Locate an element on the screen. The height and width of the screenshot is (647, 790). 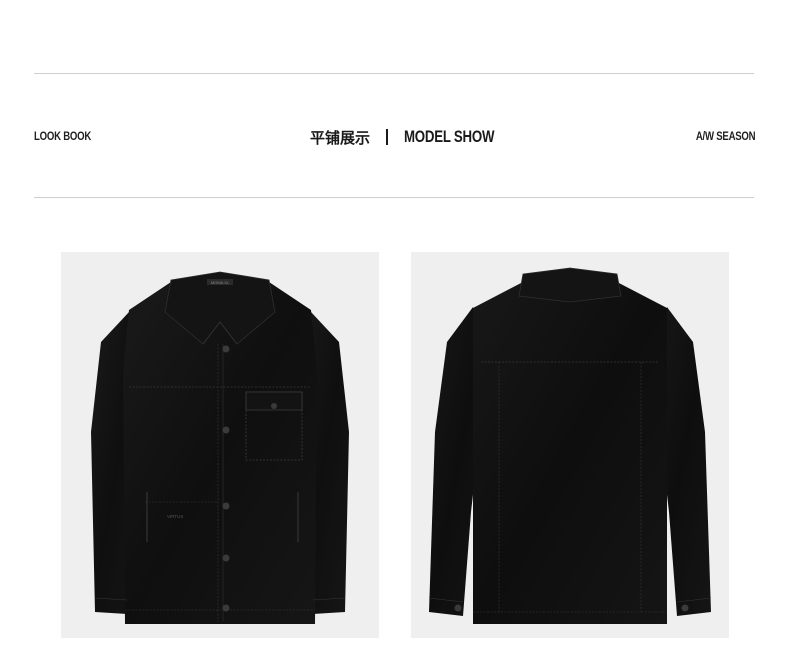
bottom-divider is located at coordinates (394, 197).